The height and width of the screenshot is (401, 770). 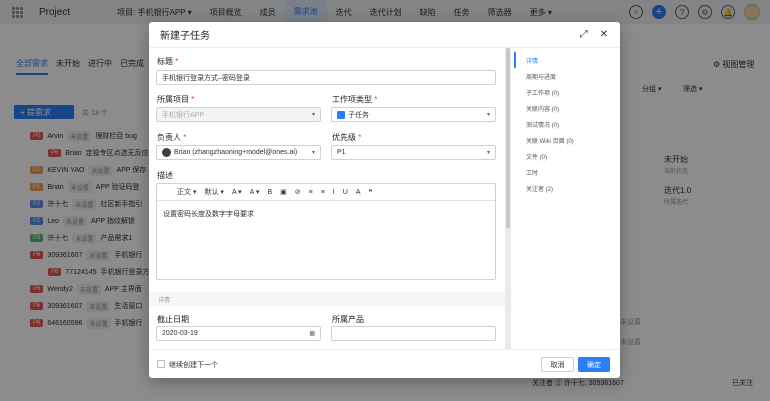 What do you see at coordinates (413, 333) in the screenshot?
I see `product-select` at bounding box center [413, 333].